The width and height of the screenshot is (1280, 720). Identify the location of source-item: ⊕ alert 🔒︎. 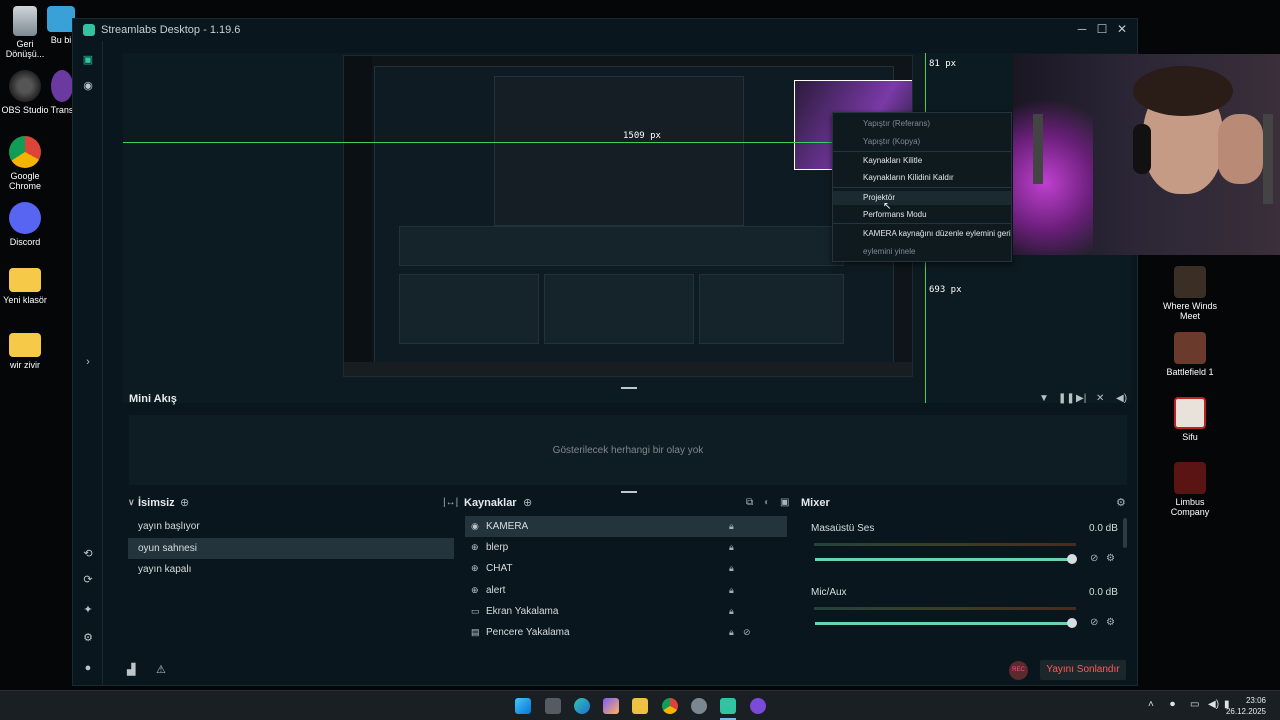
(626, 590).